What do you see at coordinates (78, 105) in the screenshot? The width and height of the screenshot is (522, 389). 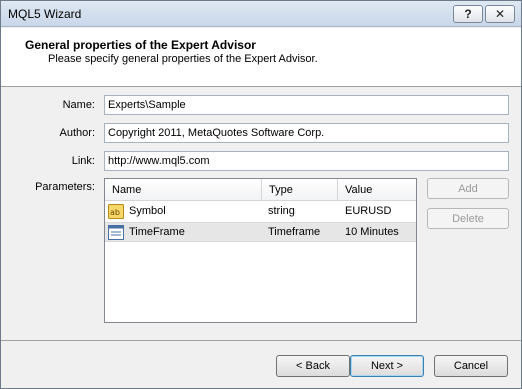 I see `name-label: Name:` at bounding box center [78, 105].